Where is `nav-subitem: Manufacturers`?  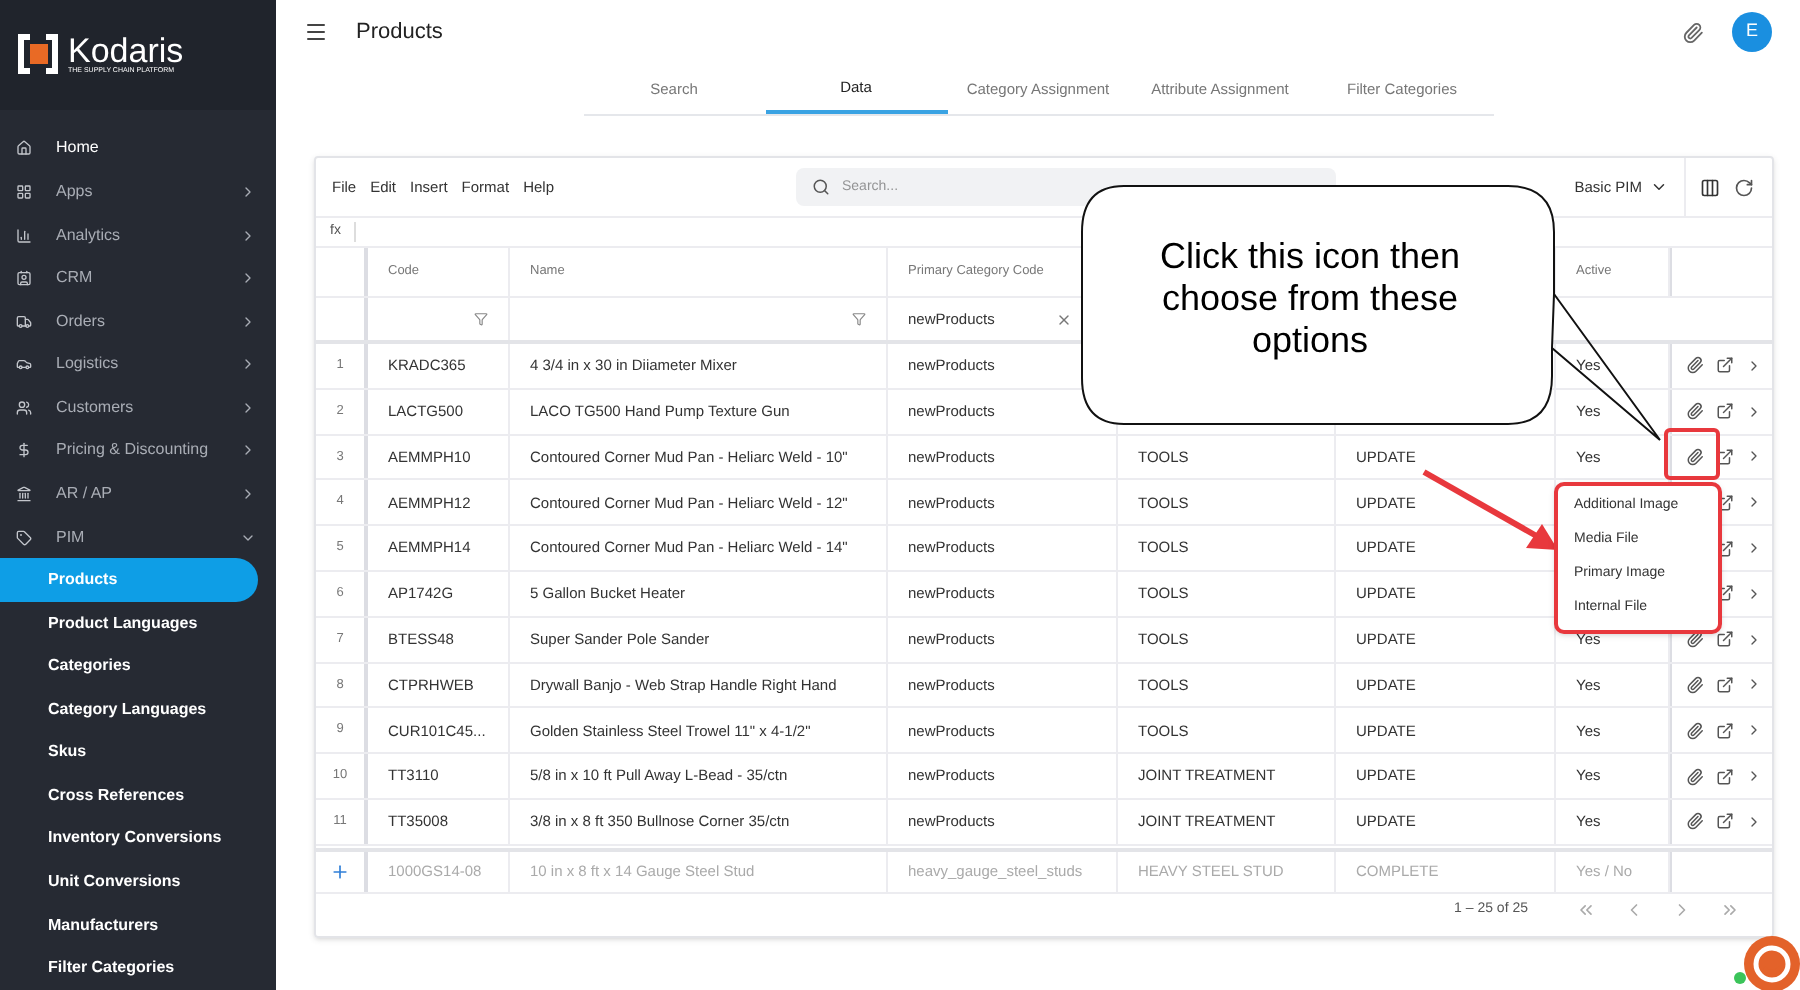
nav-subitem: Manufacturers is located at coordinates (129, 925).